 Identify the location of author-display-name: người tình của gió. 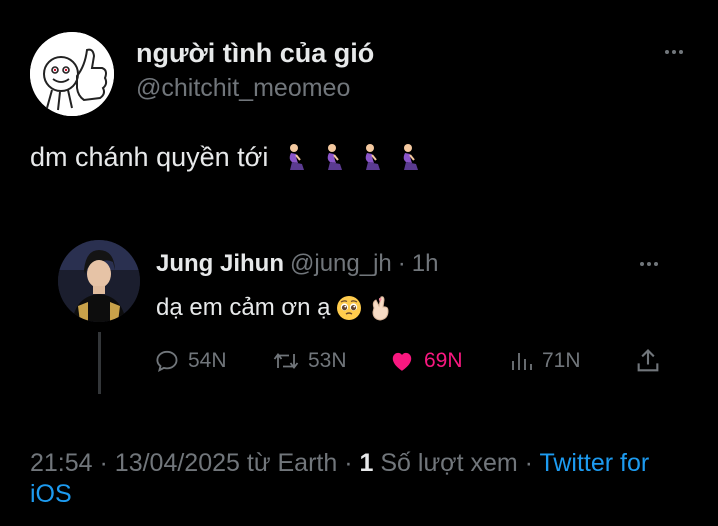
(255, 53).